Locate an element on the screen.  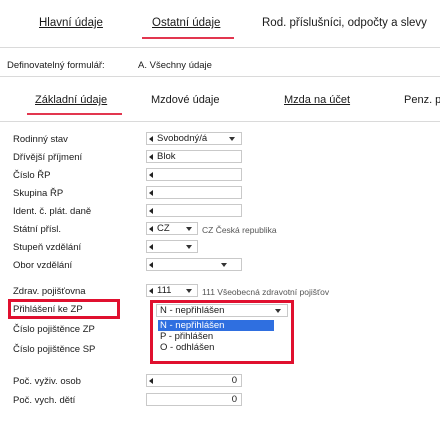
rodinny-stav-label: Rodinný stav is located at coordinates (40, 139).